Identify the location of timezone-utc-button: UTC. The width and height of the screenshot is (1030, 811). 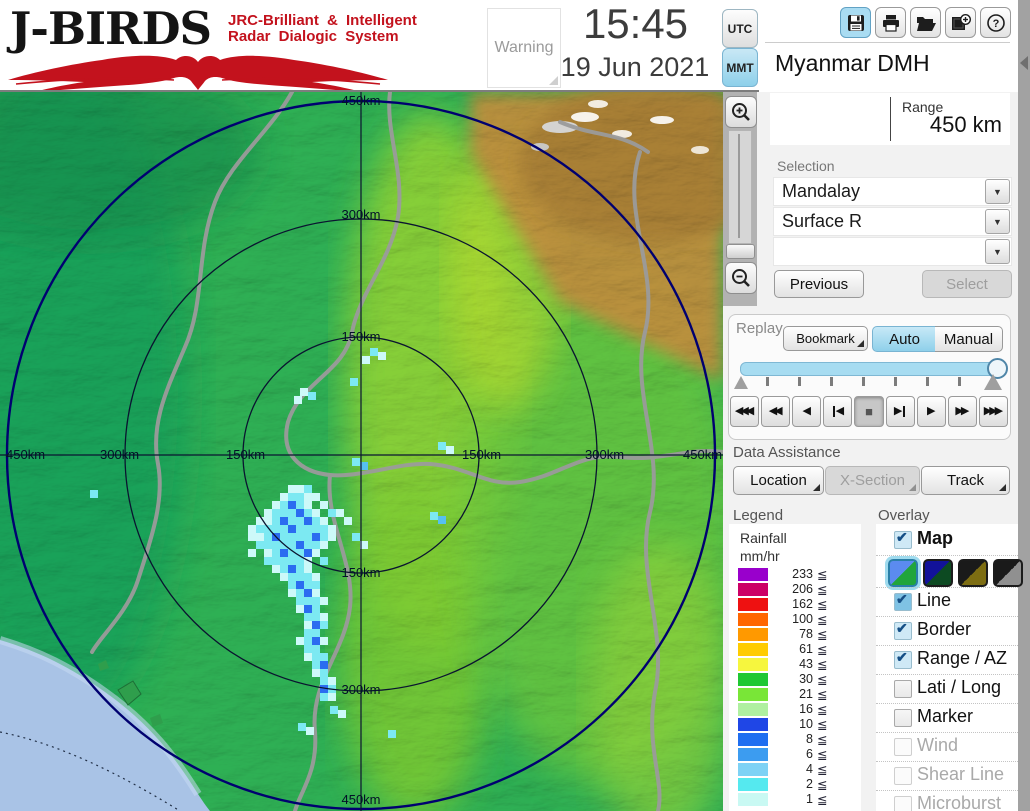
(740, 28).